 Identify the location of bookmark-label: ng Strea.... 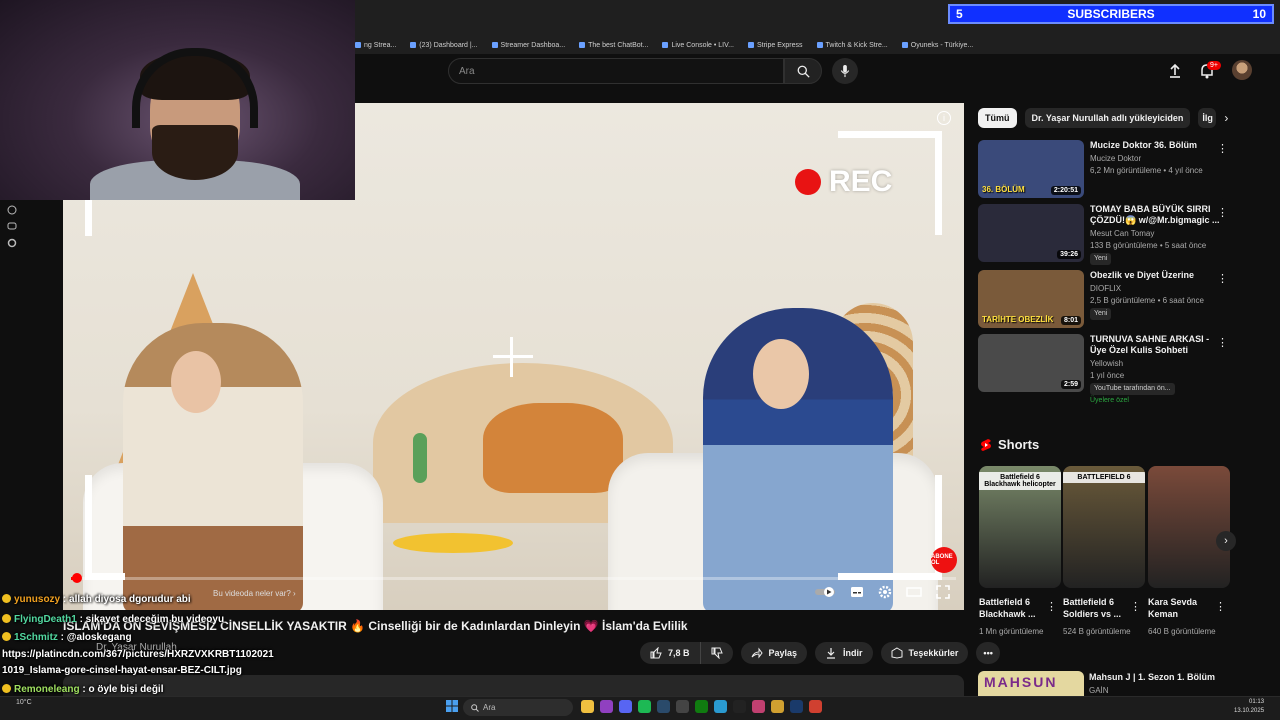
(380, 45).